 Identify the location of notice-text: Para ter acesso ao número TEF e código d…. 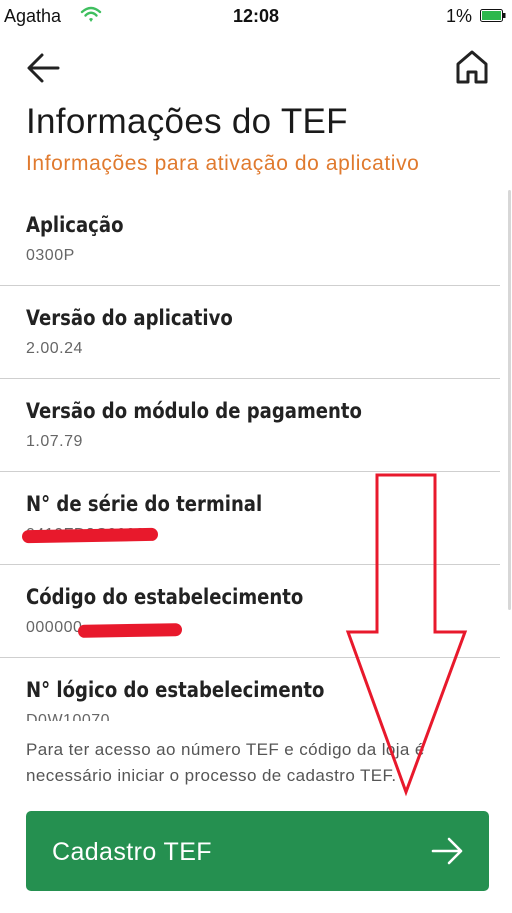
(225, 762).